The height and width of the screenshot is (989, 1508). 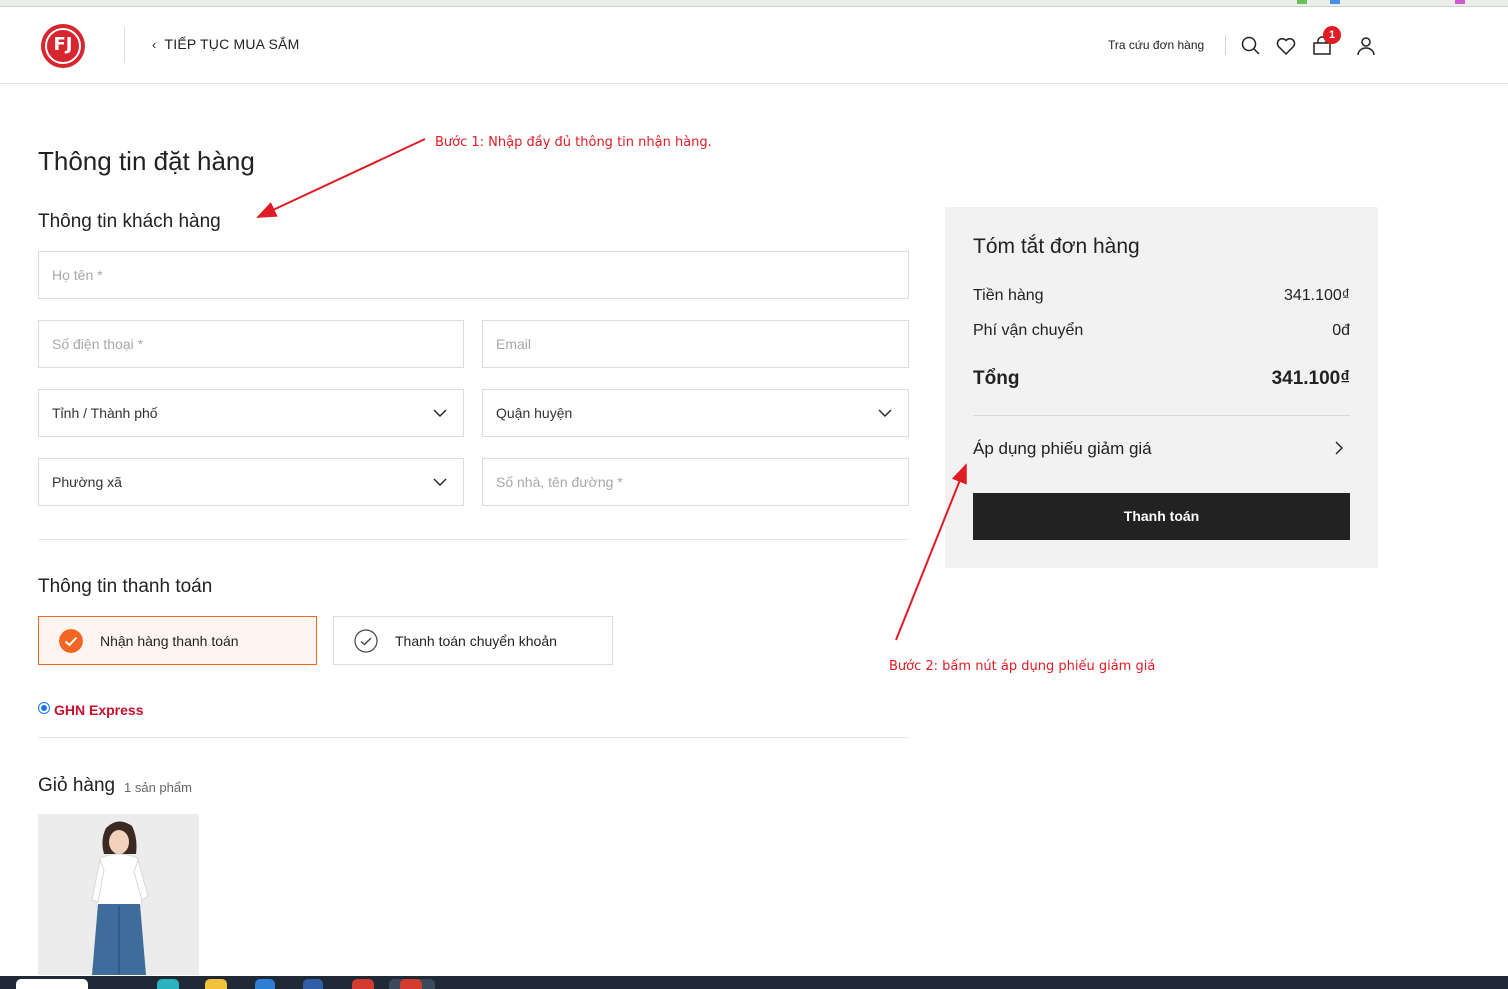 I want to click on ward-label: Phường xã, so click(x=87, y=482).